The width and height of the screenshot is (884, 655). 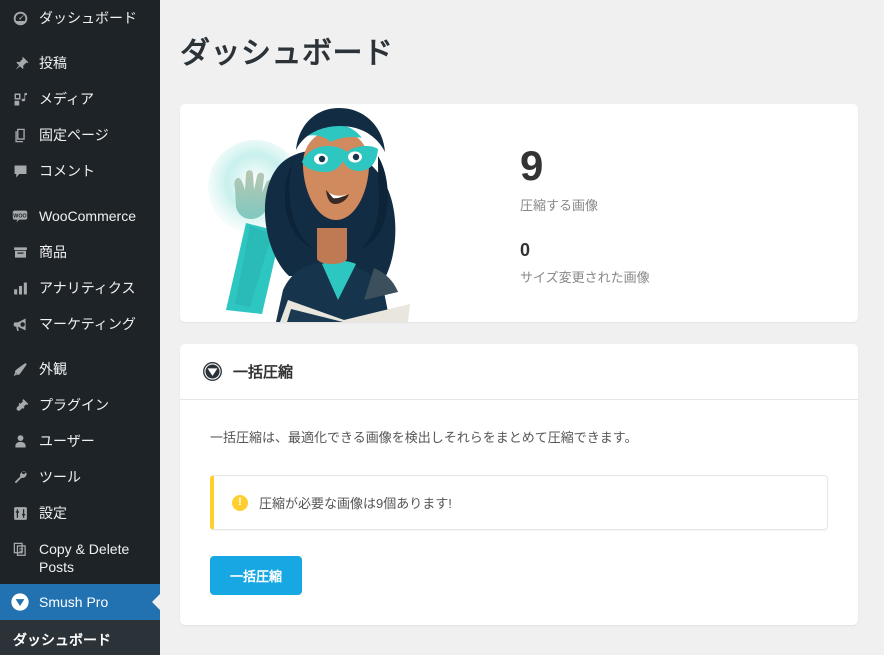 What do you see at coordinates (74, 602) in the screenshot?
I see `sidebar-item-label: Smush Pro` at bounding box center [74, 602].